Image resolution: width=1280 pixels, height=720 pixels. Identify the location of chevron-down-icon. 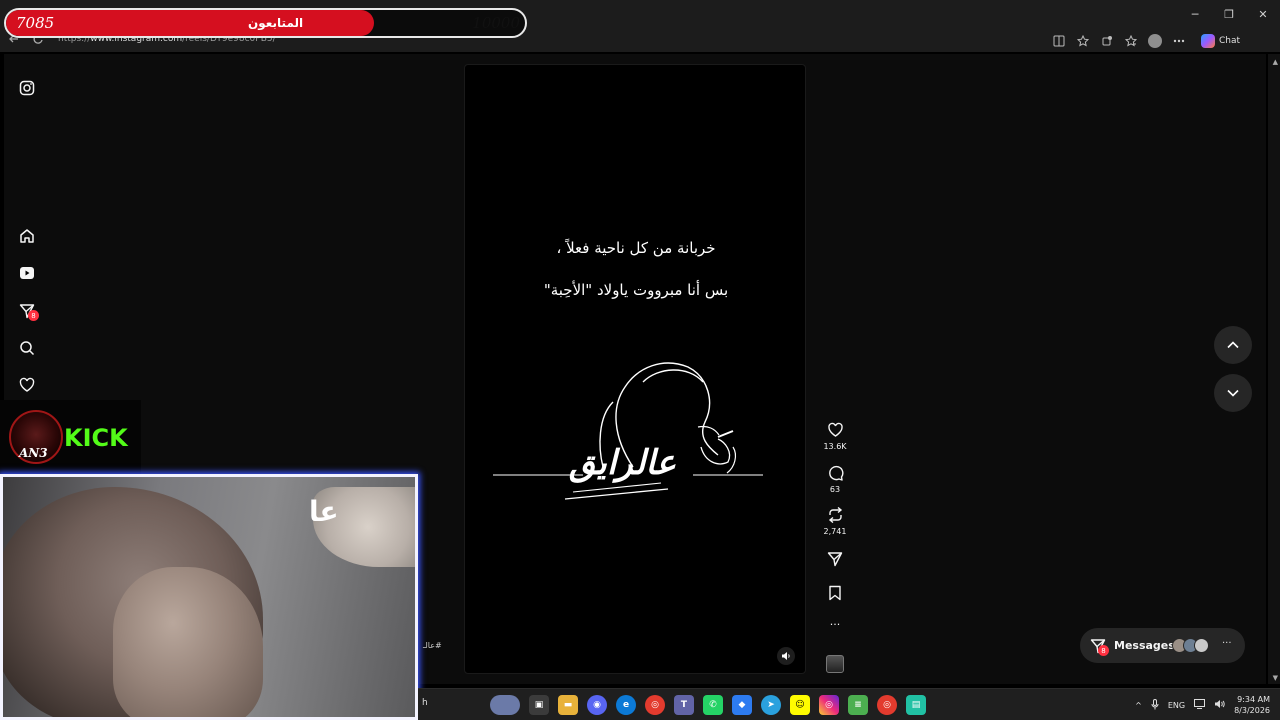
(1233, 393).